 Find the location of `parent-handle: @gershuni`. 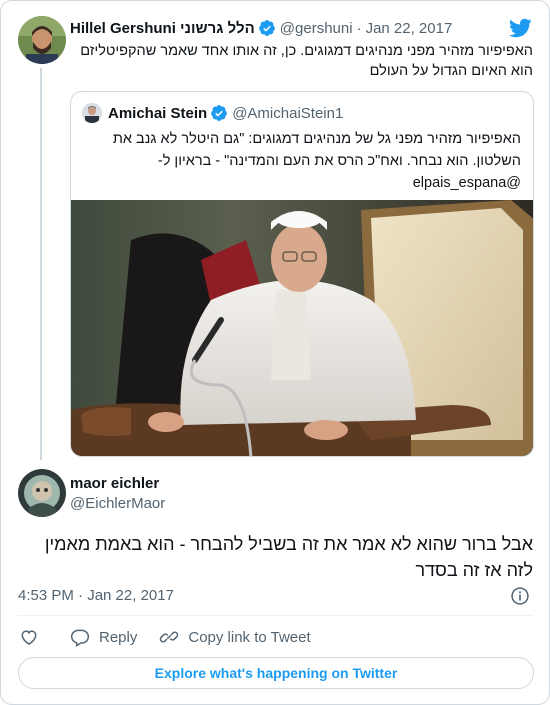

parent-handle: @gershuni is located at coordinates (316, 28).